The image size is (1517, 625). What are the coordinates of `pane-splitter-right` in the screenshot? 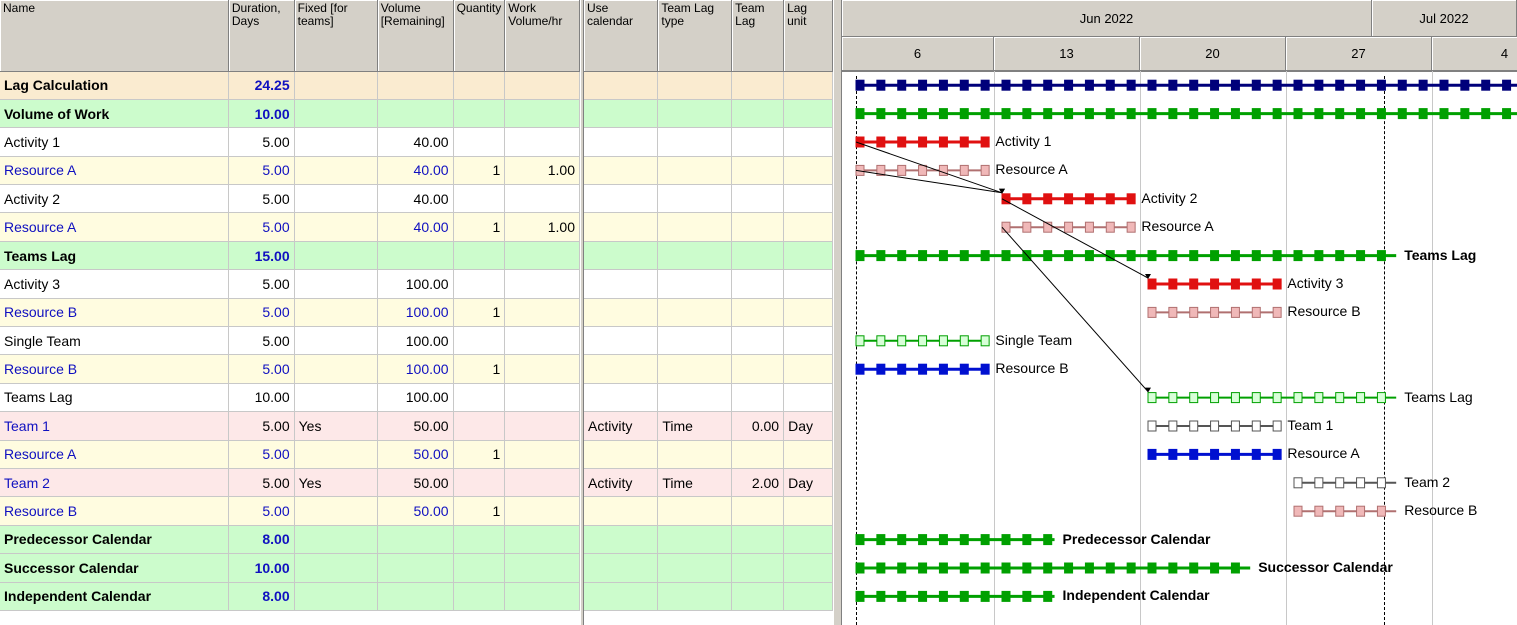 It's located at (837, 312).